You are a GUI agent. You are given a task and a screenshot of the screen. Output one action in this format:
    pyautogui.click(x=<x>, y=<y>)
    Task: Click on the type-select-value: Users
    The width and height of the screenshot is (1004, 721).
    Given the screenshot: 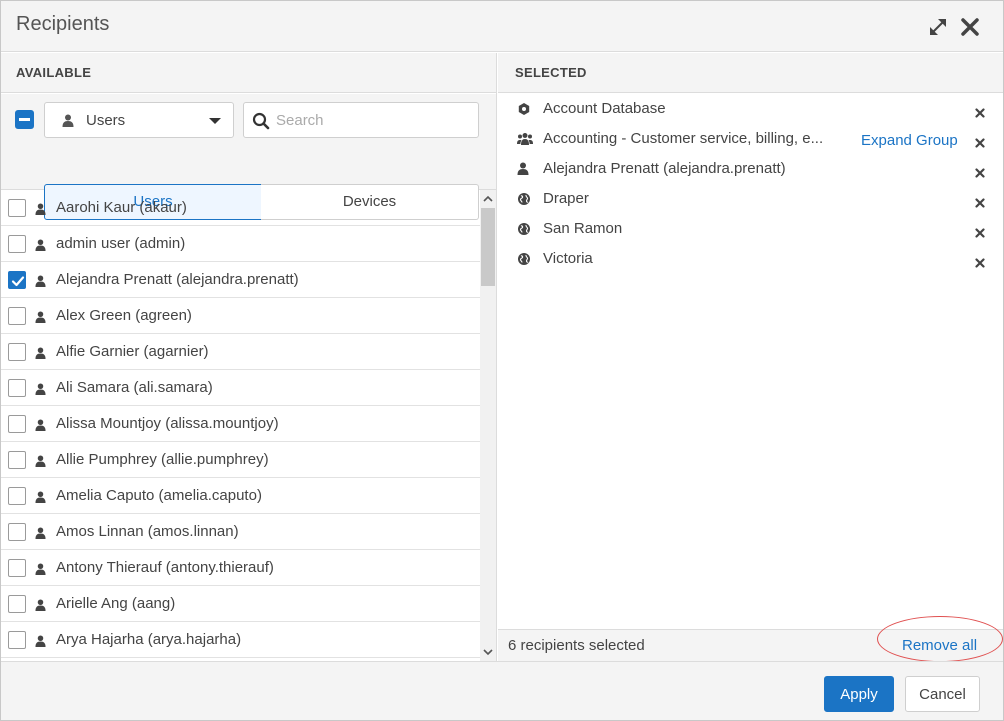 What is the action you would take?
    pyautogui.click(x=106, y=120)
    